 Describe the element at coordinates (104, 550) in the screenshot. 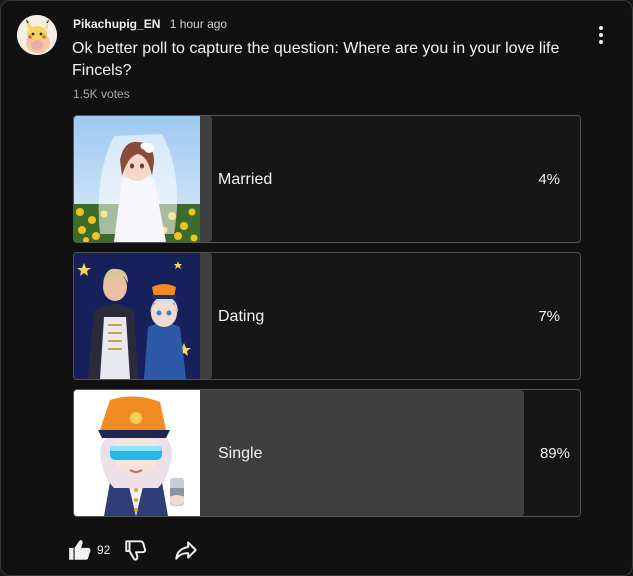

I see `like-count: 92` at that location.